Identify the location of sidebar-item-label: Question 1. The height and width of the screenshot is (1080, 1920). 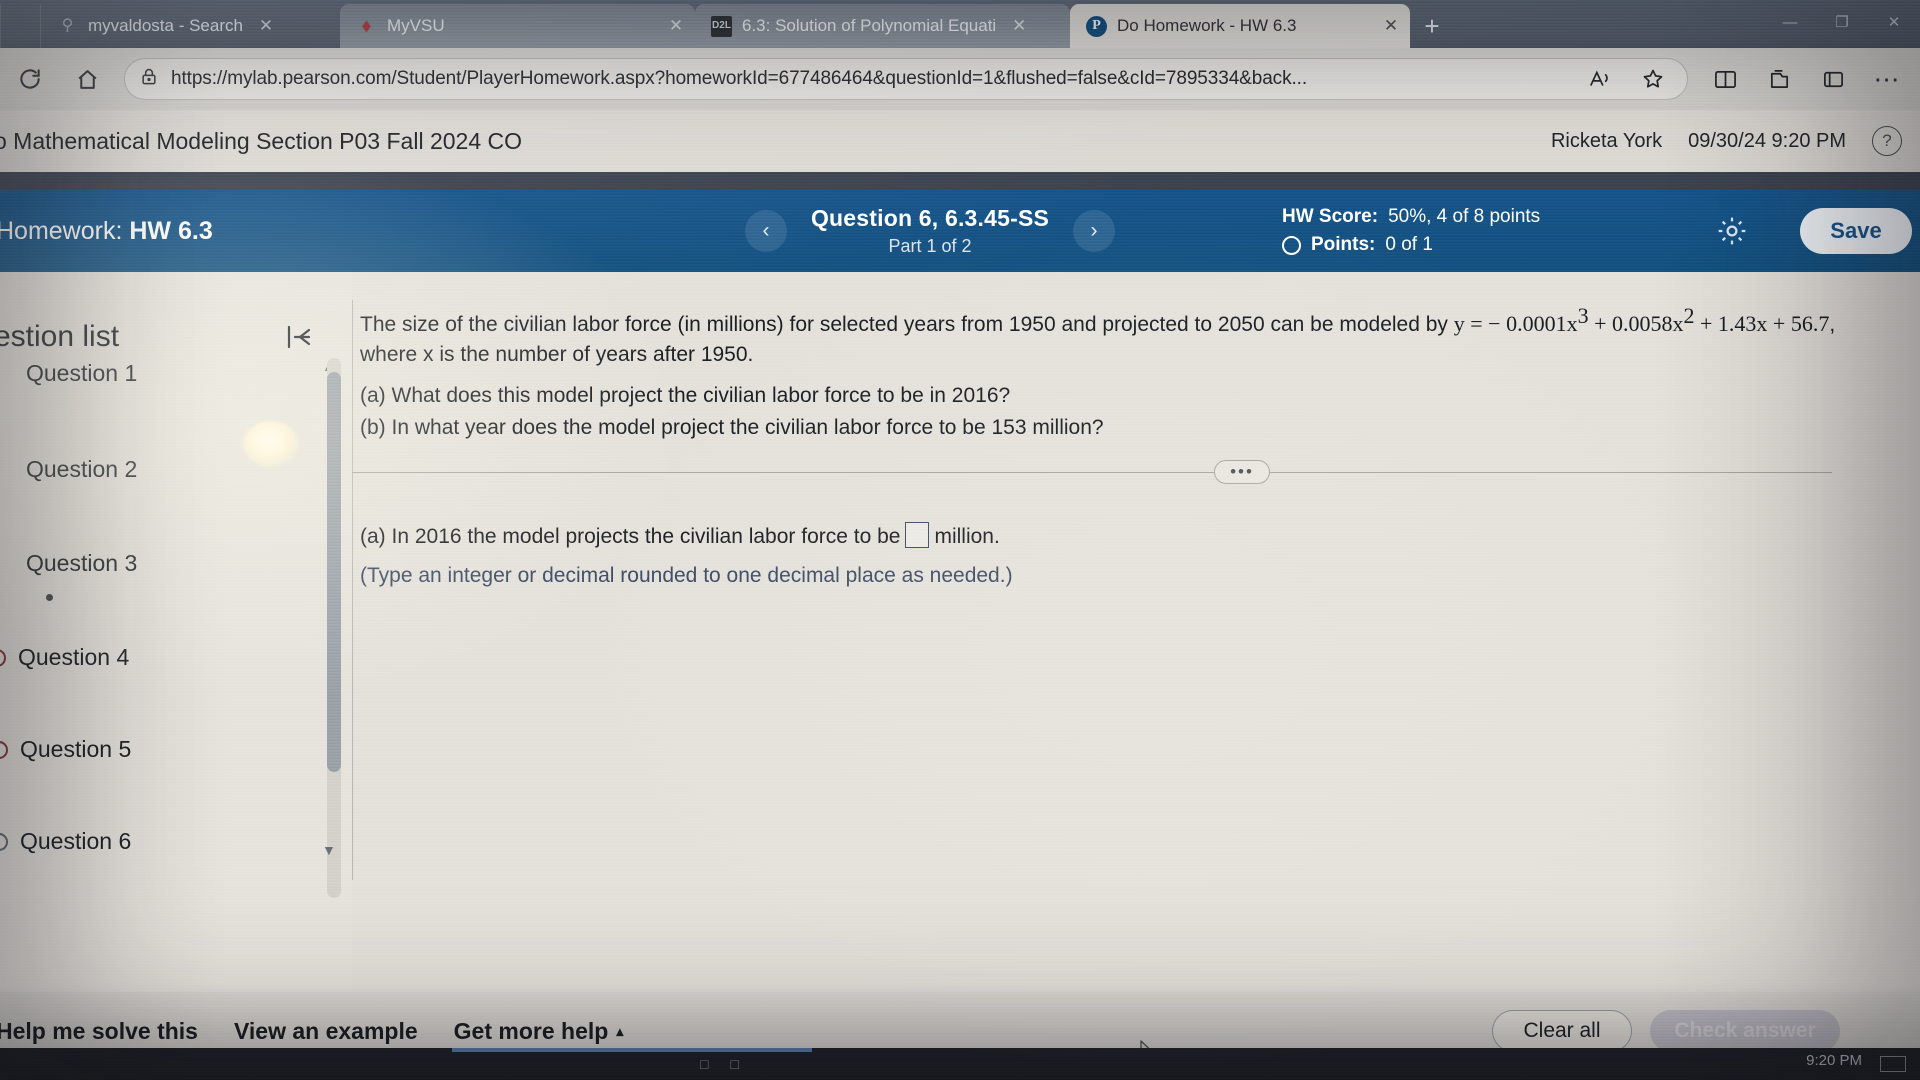
(82, 373).